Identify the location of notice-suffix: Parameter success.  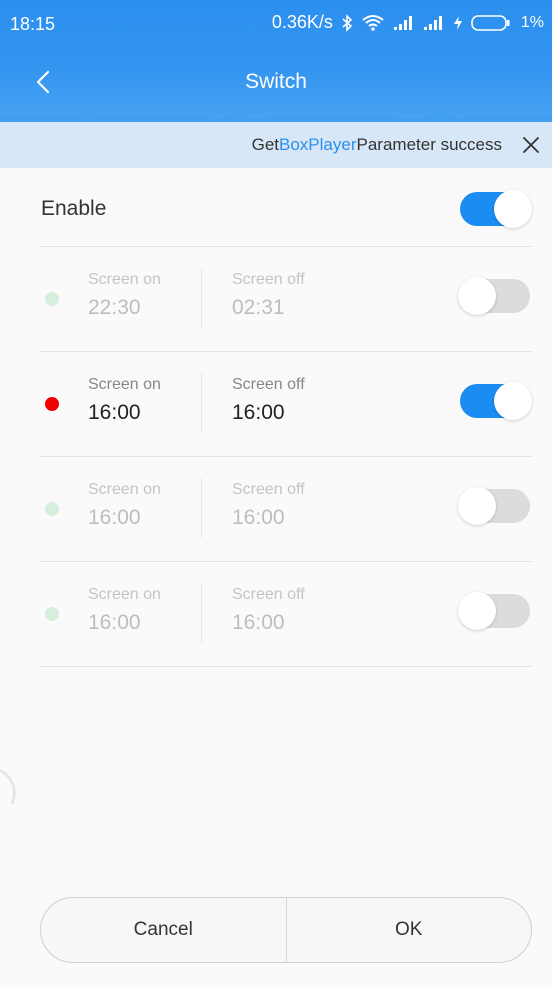
(429, 144).